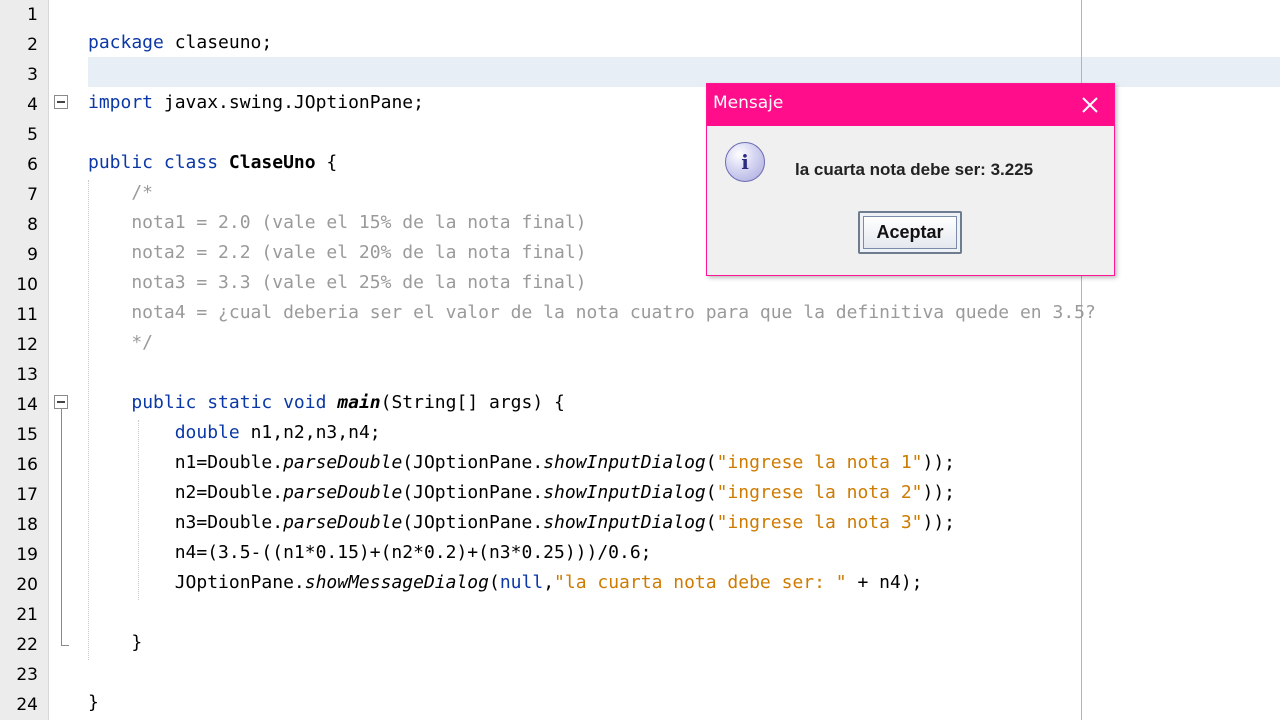 This screenshot has width=1280, height=720. Describe the element at coordinates (120, 193) in the screenshot. I see `code-line-7: /*` at that location.